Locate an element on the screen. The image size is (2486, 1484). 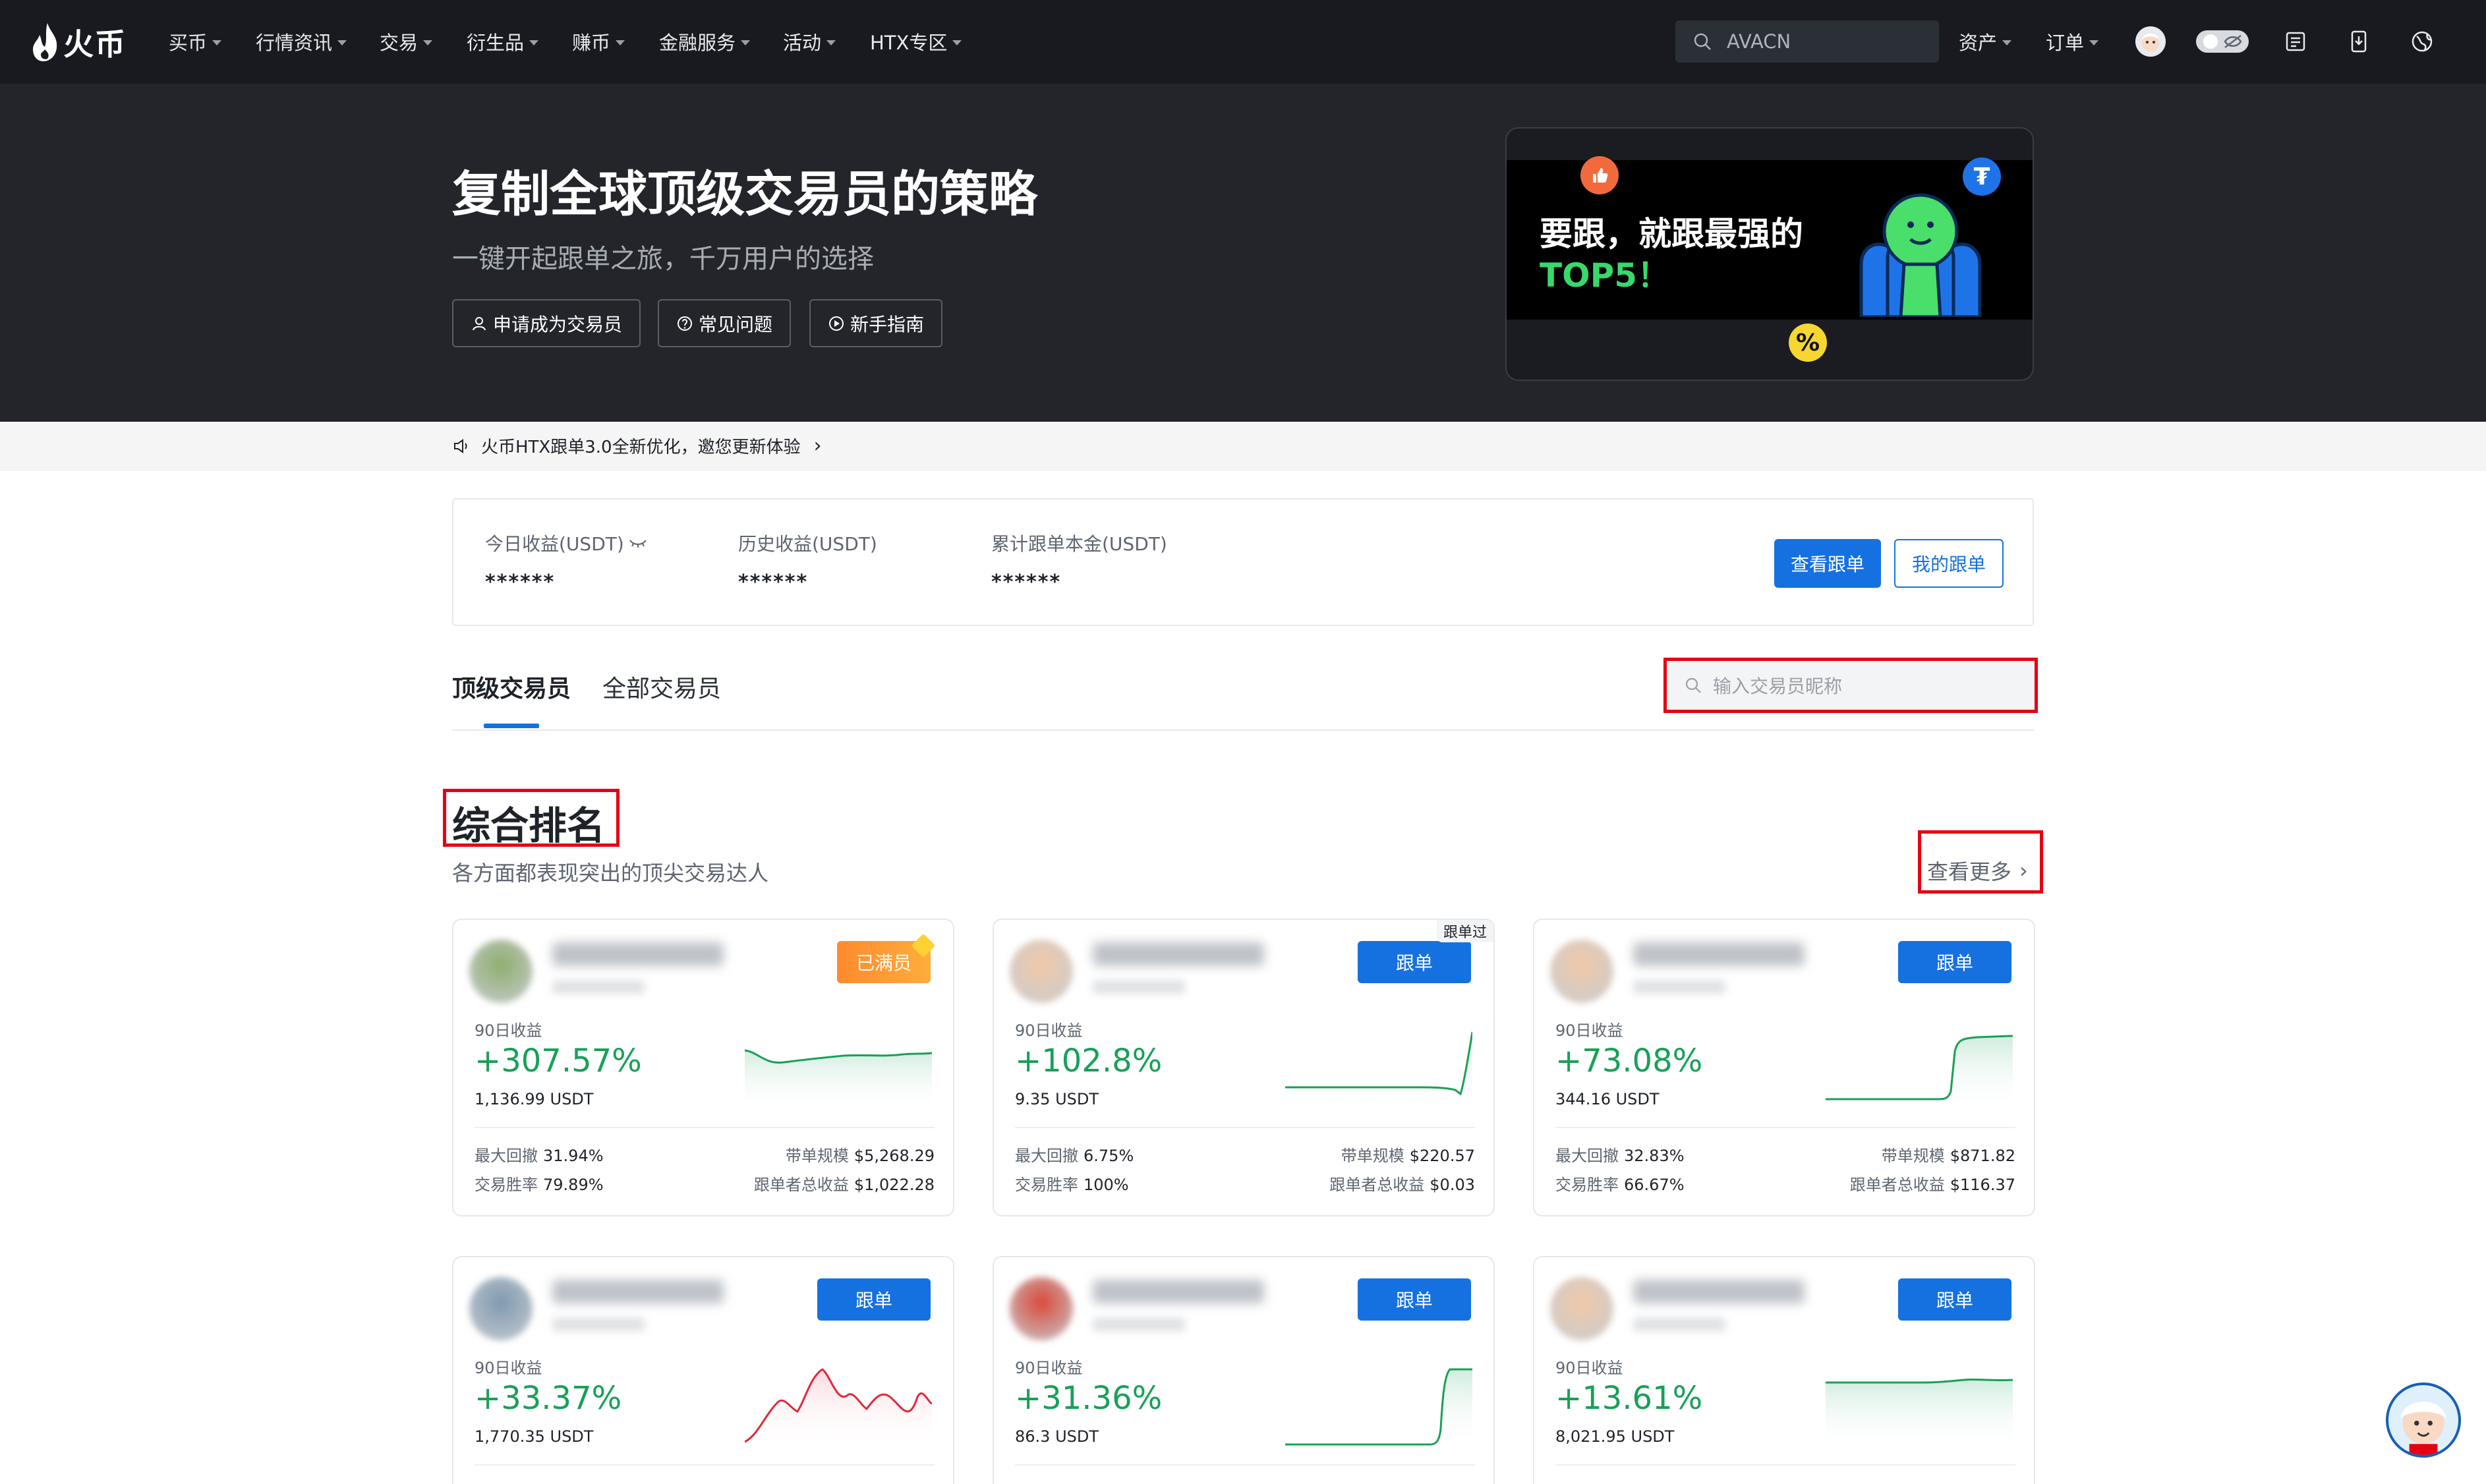
history-earnings-label: 历史收益(USDT) is located at coordinates (807, 544).